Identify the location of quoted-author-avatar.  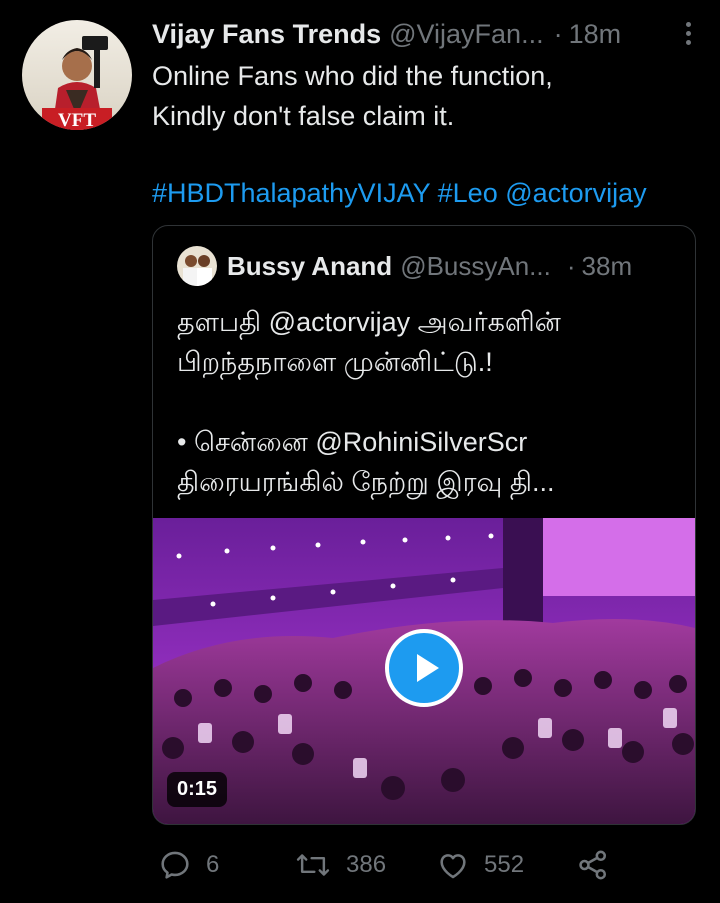
(197, 266).